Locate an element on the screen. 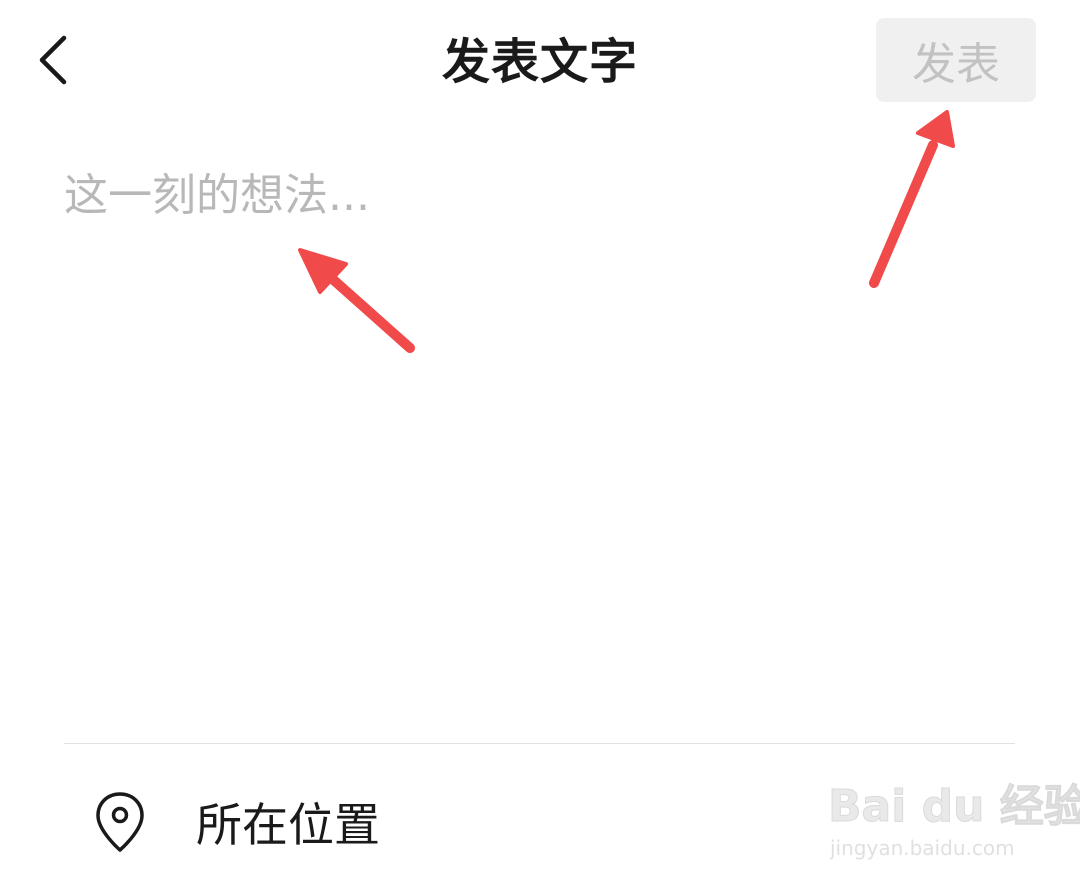  location-label: 所在位置 is located at coordinates (288, 825).